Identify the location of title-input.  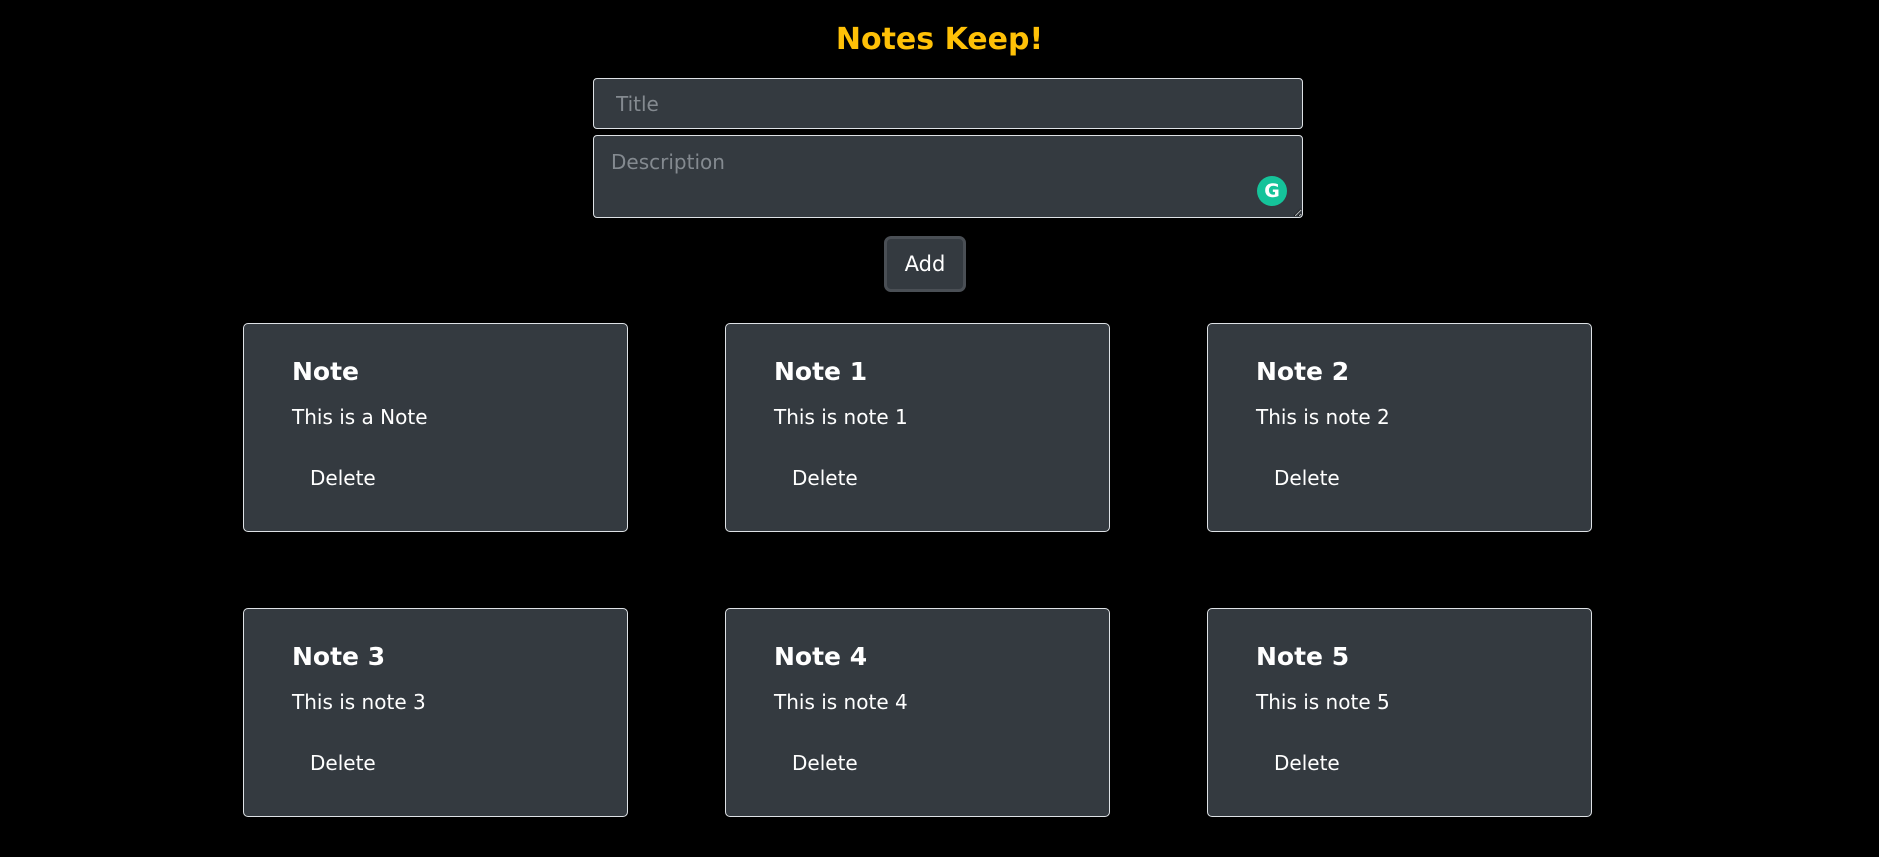
(948, 103).